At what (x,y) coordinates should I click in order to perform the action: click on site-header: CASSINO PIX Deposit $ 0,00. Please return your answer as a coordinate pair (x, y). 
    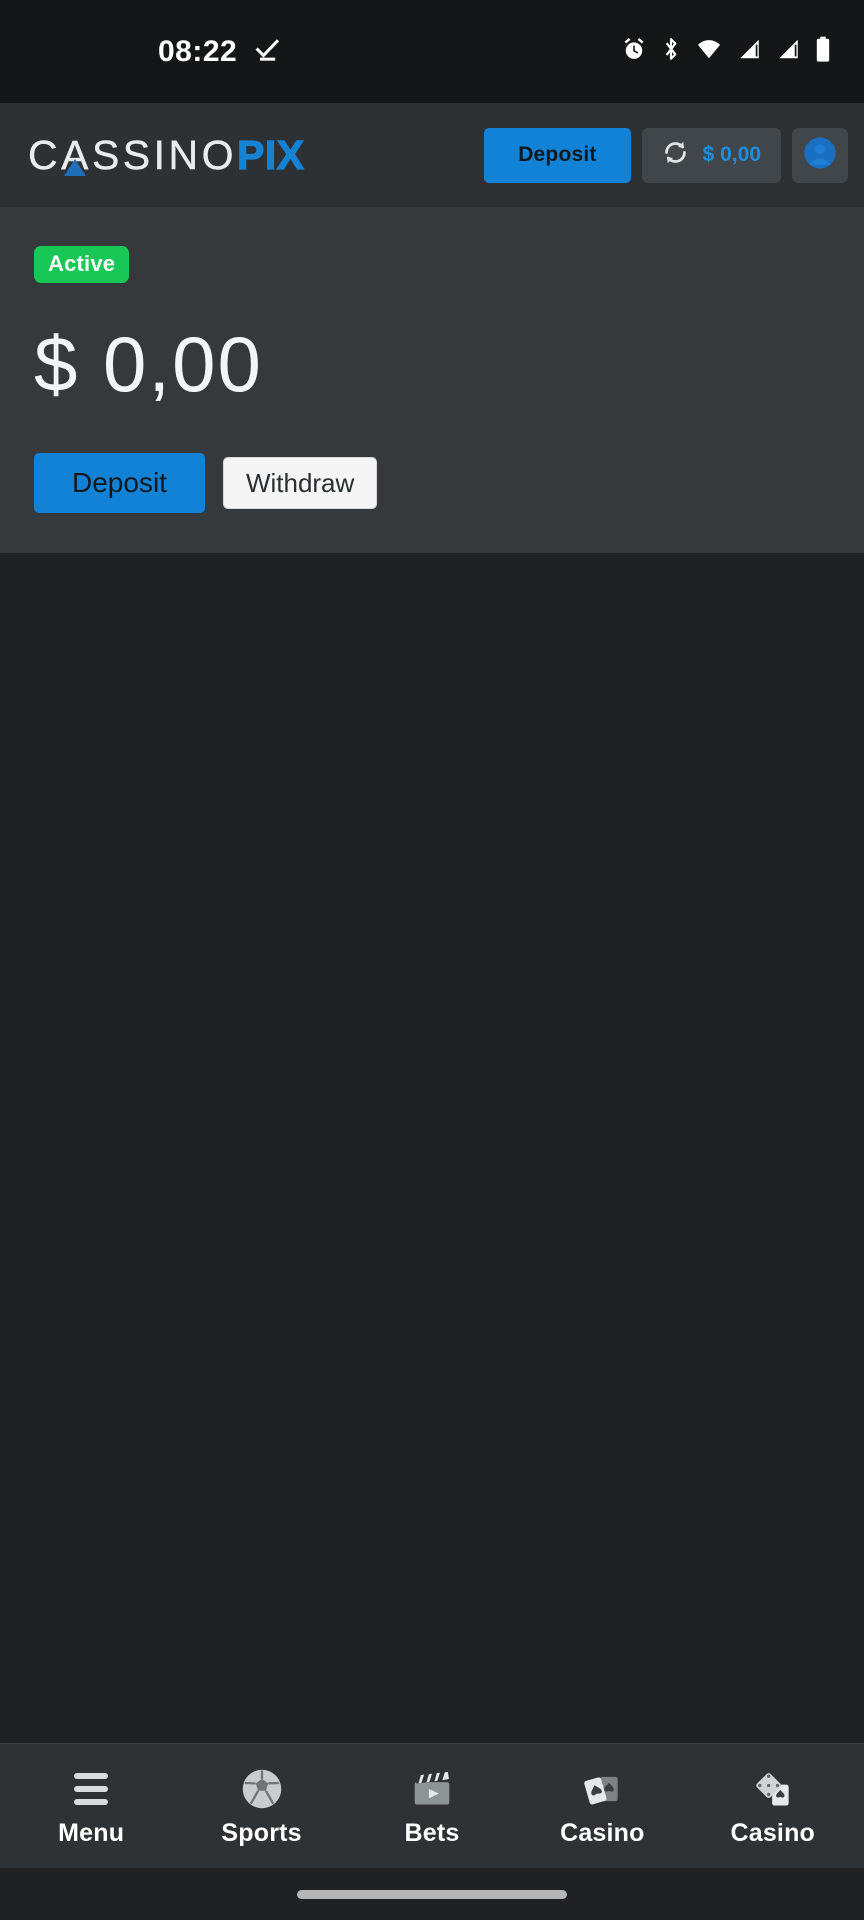
    Looking at the image, I should click on (432, 155).